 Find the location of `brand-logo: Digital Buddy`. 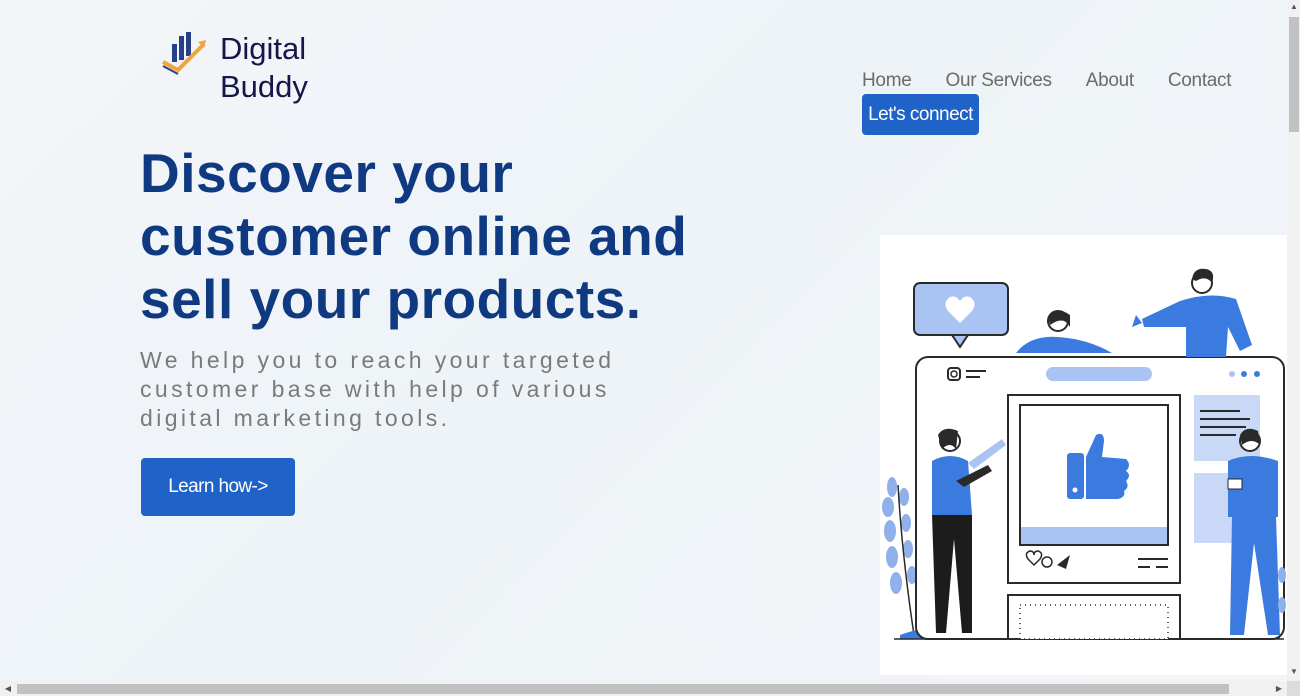

brand-logo: Digital Buddy is located at coordinates (234, 68).